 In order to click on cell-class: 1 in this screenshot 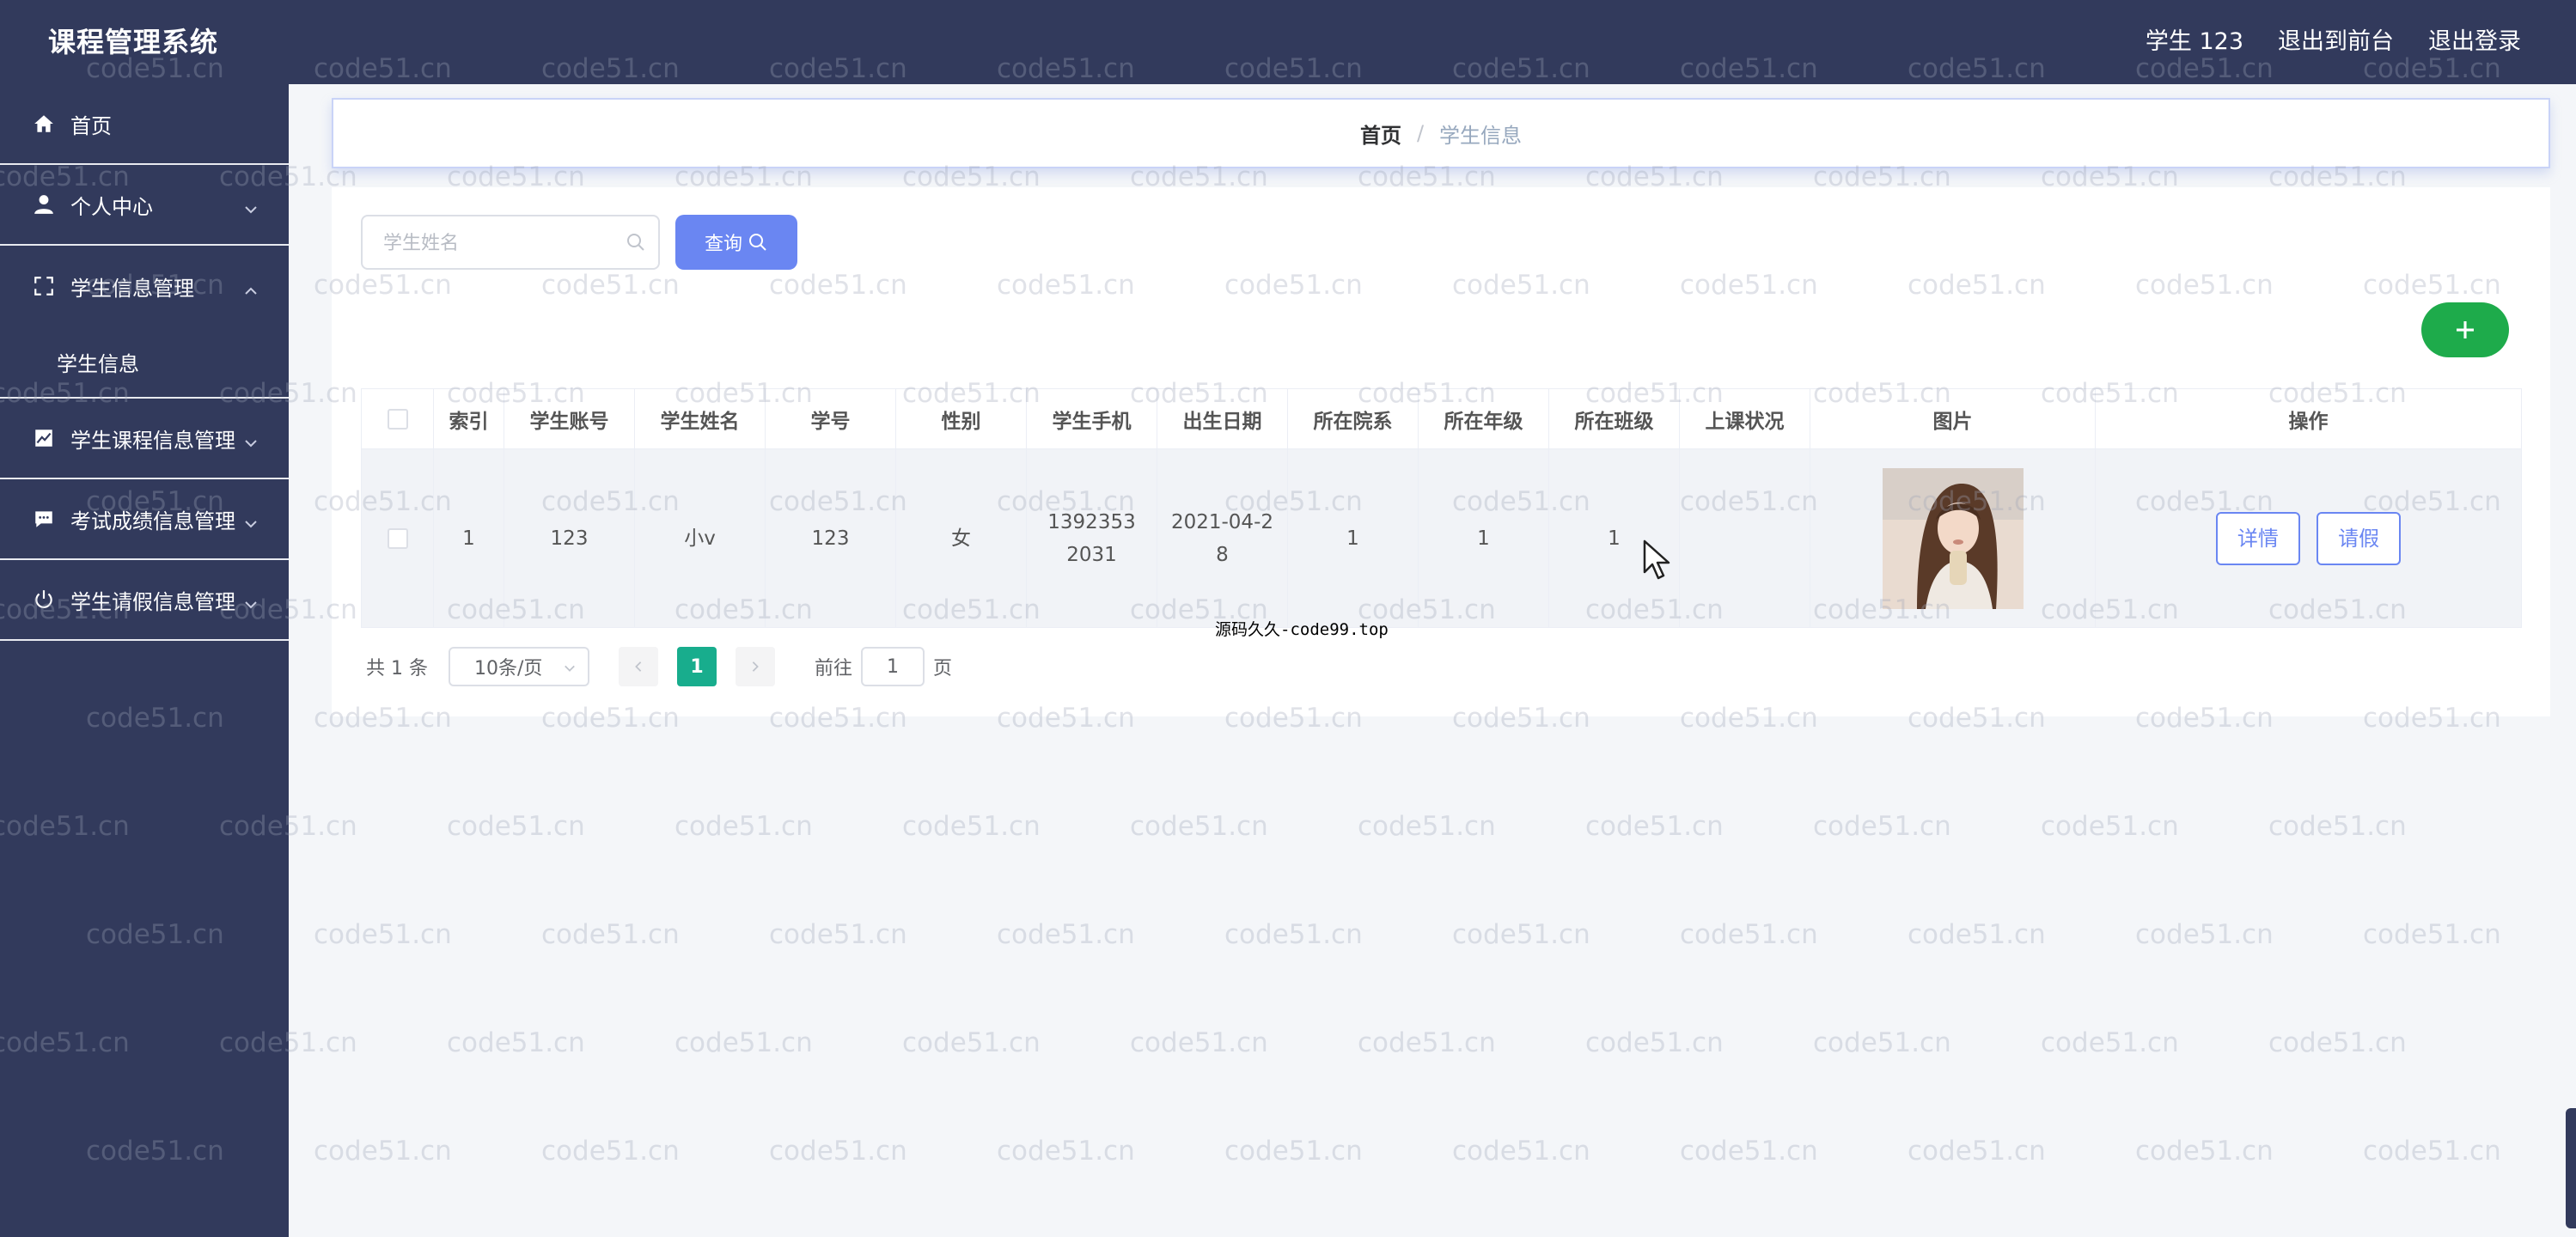, I will do `click(1614, 538)`.